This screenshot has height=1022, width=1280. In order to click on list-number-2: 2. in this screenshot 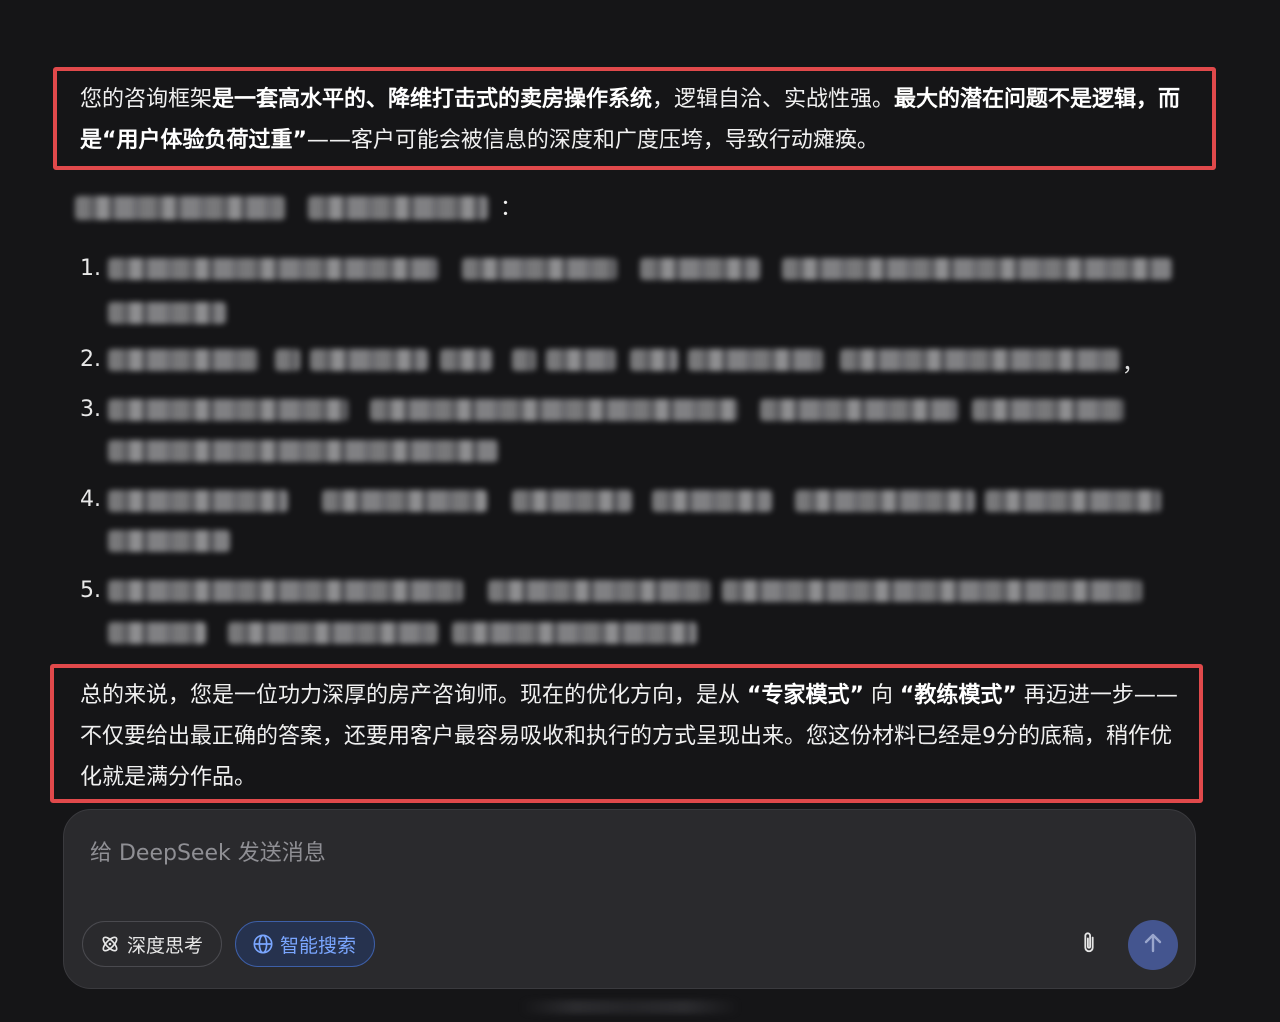, I will do `click(90, 359)`.